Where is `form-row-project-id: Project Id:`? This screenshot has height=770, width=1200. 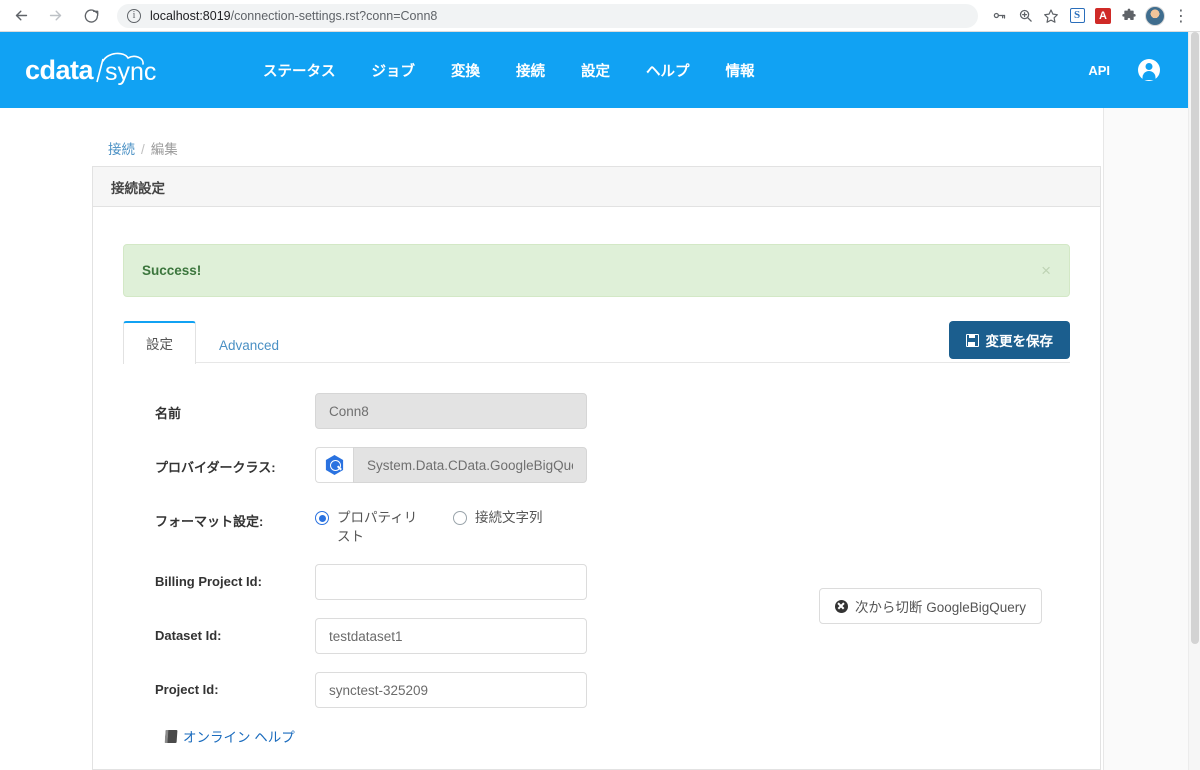 form-row-project-id: Project Id: is located at coordinates (612, 690).